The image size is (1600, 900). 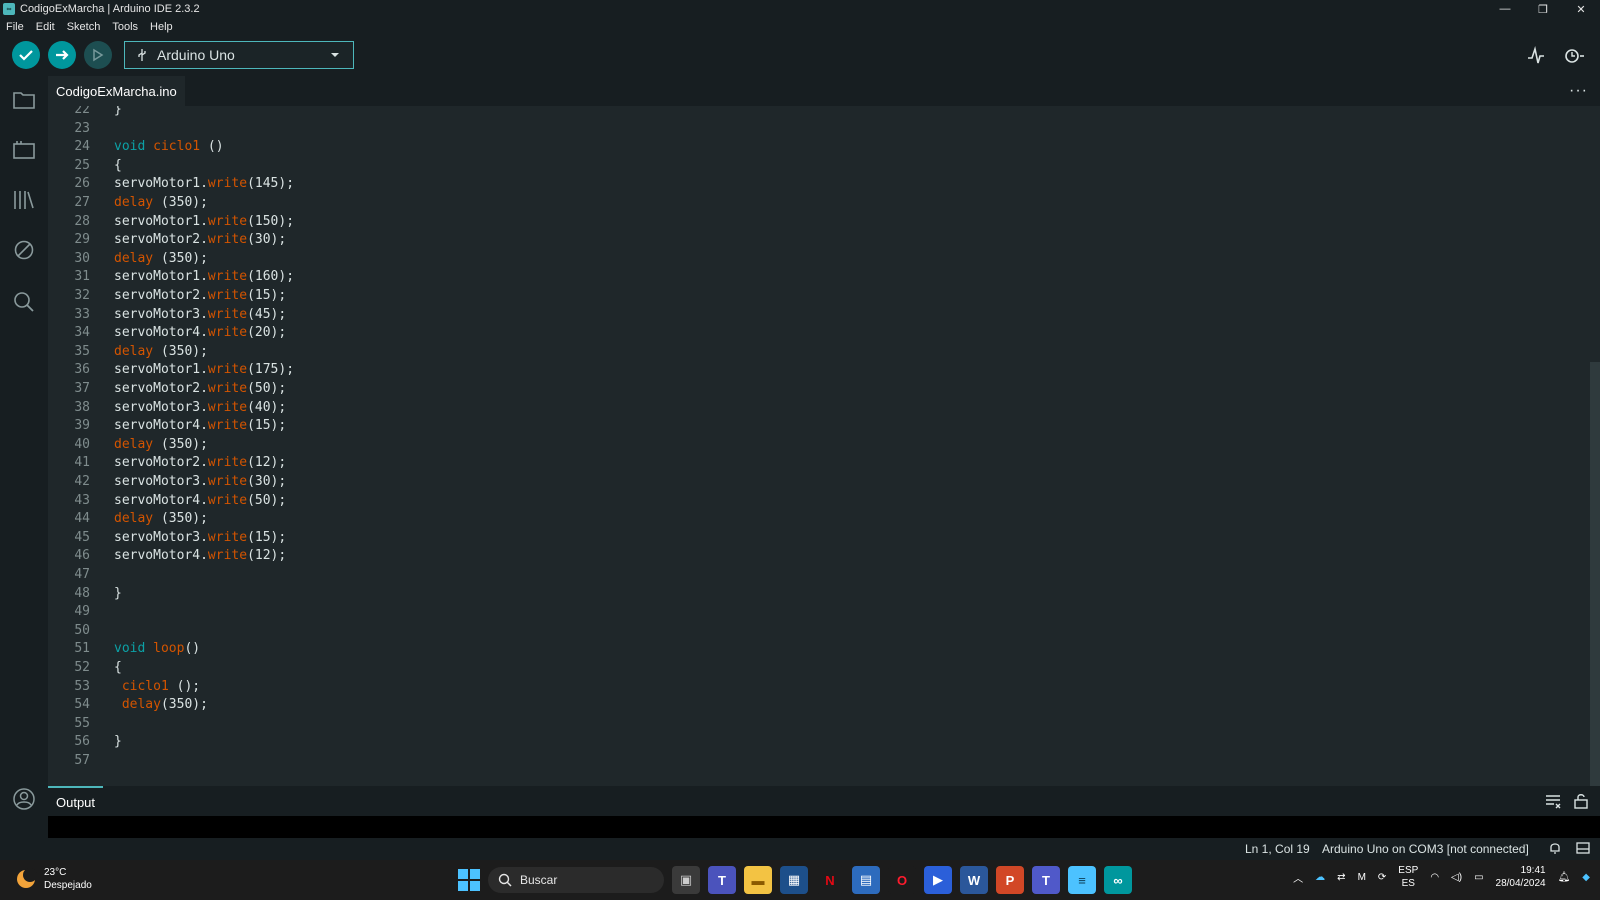 I want to click on language-indicator: ESP ES, so click(x=1408, y=877).